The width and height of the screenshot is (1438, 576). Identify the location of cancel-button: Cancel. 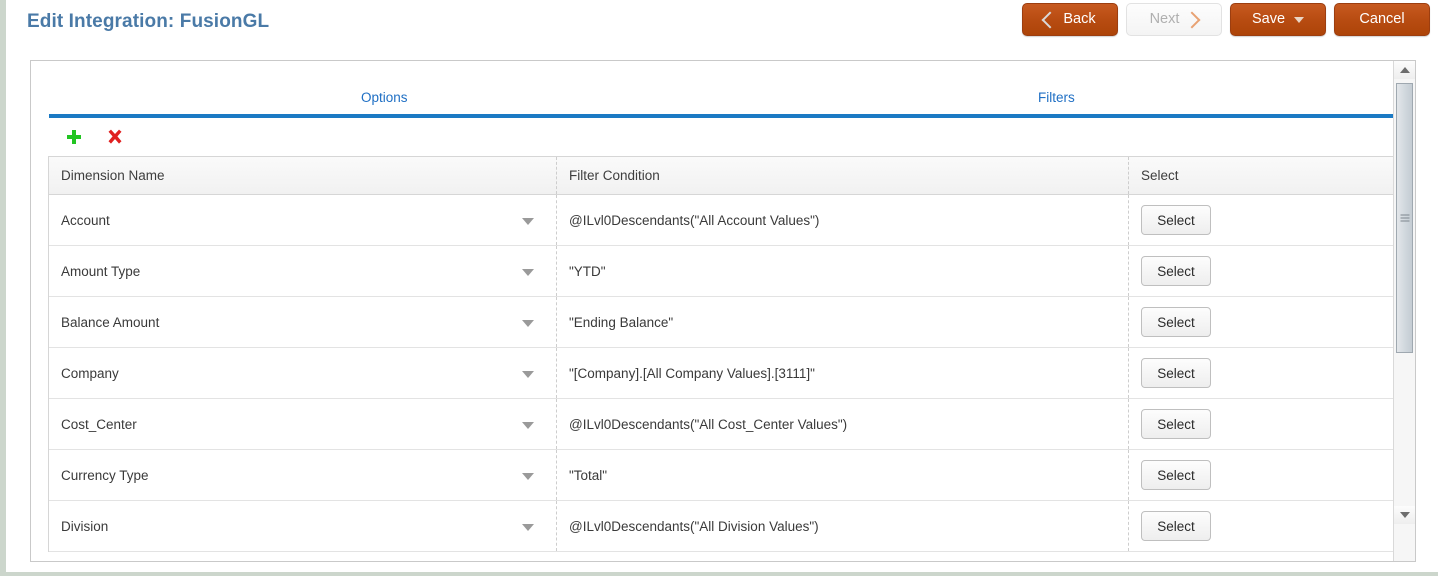
(1382, 19).